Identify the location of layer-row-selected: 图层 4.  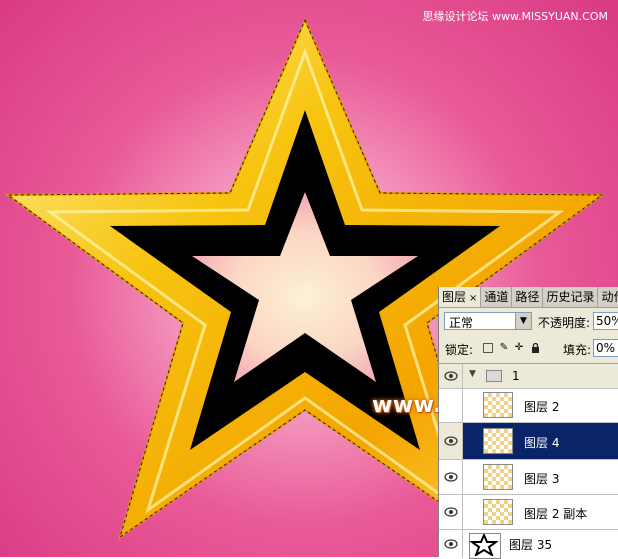
(528, 441).